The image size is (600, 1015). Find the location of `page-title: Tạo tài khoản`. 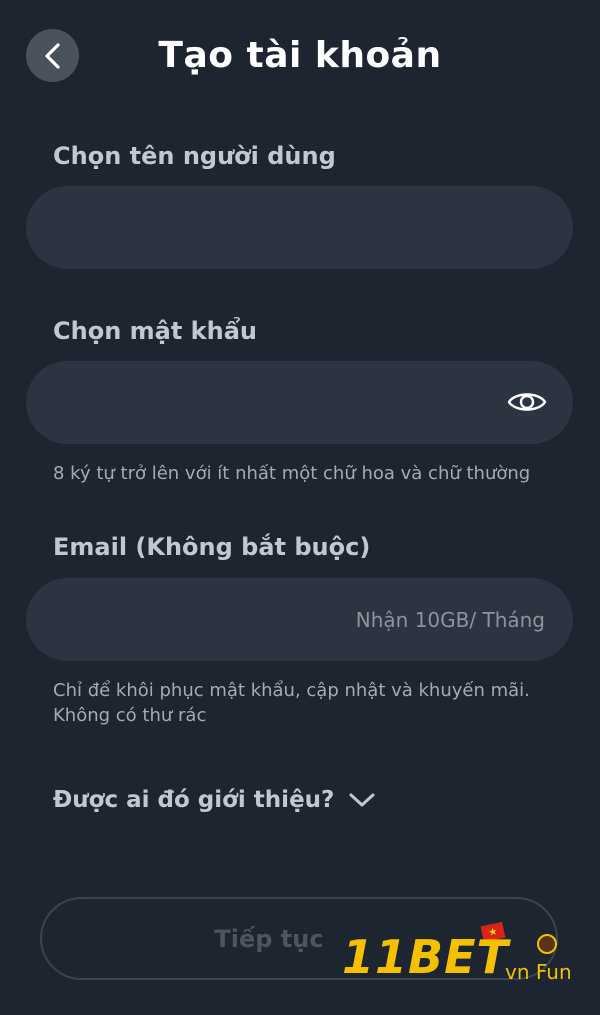

page-title: Tạo tài khoản is located at coordinates (300, 55).